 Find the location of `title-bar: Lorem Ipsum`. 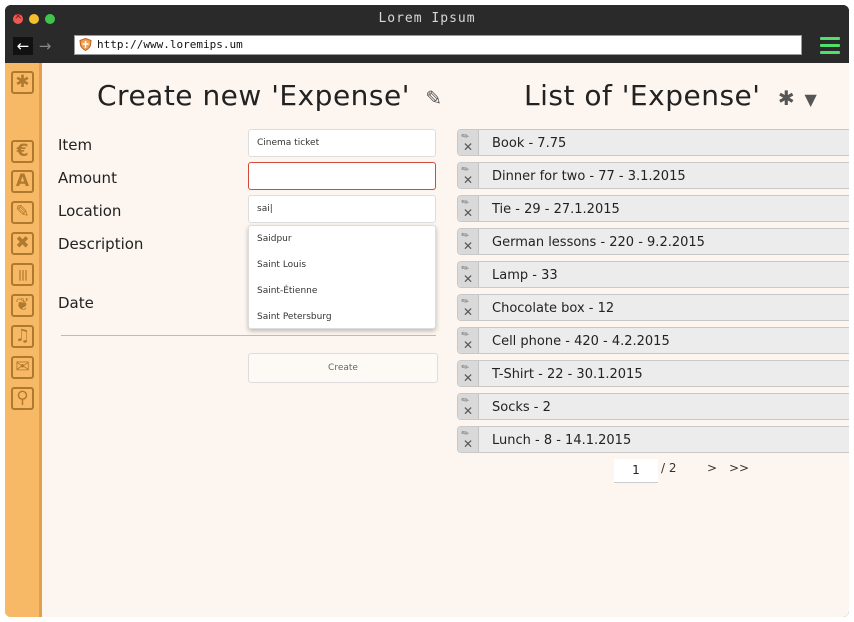

title-bar: Lorem Ipsum is located at coordinates (427, 18).